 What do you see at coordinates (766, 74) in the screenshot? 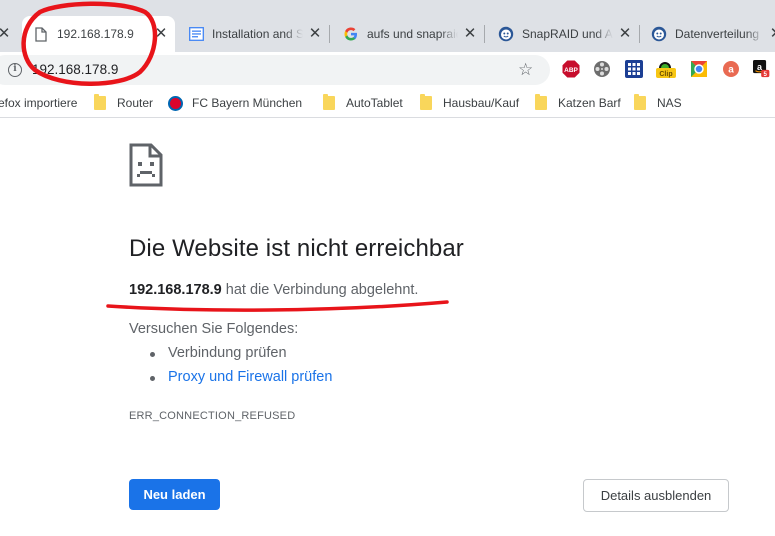
I see `amazon-badge: 5` at bounding box center [766, 74].